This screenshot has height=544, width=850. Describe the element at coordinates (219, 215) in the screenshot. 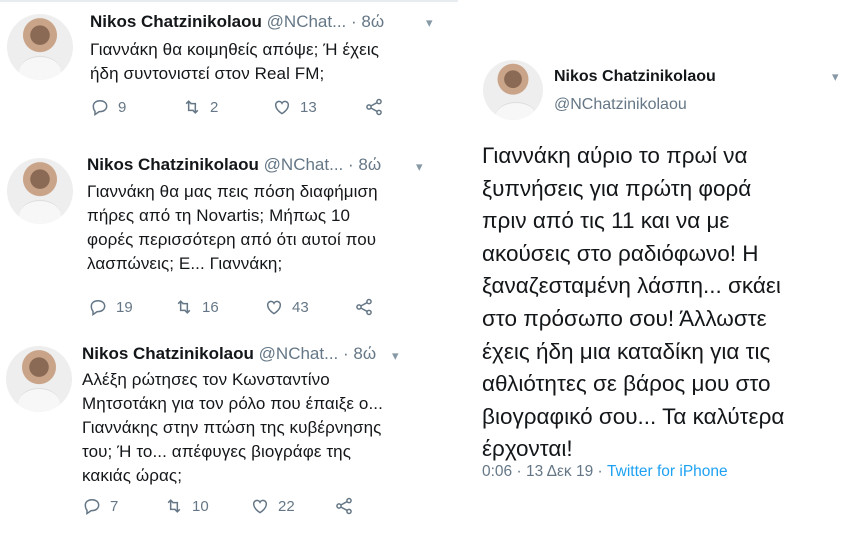

I see `tweet-text-line: πήρες από τη Novartis; Μήπως 10` at that location.